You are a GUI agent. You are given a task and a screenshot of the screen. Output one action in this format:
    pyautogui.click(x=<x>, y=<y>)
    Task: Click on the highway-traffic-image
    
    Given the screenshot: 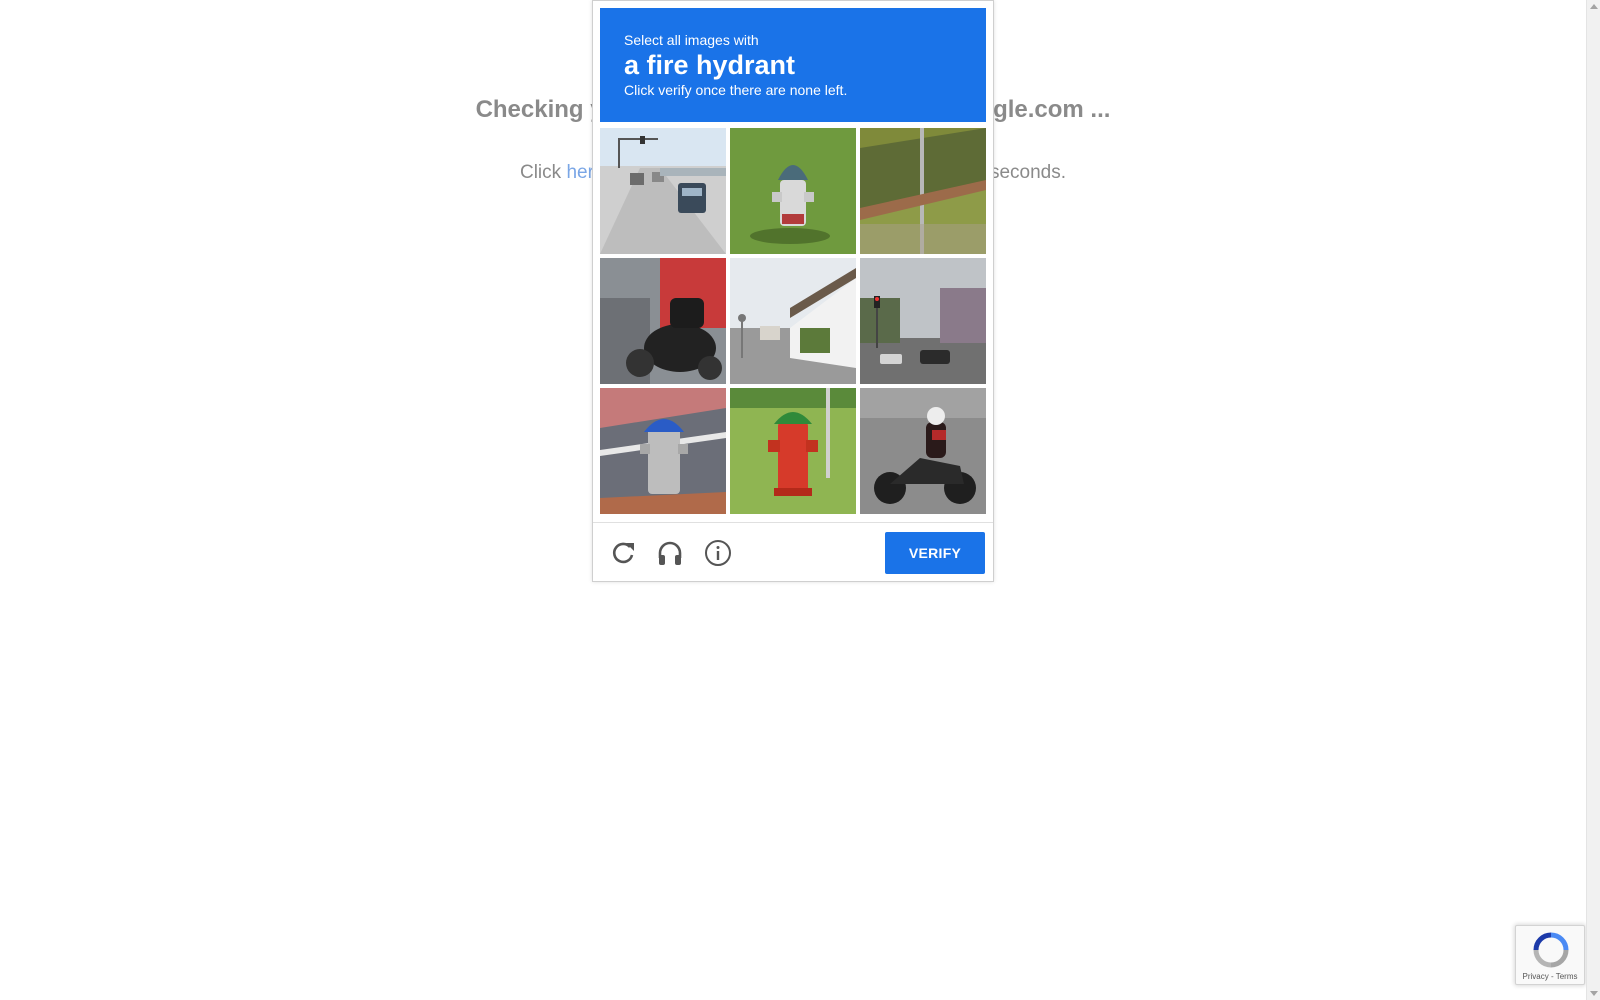 What is the action you would take?
    pyautogui.click(x=663, y=191)
    